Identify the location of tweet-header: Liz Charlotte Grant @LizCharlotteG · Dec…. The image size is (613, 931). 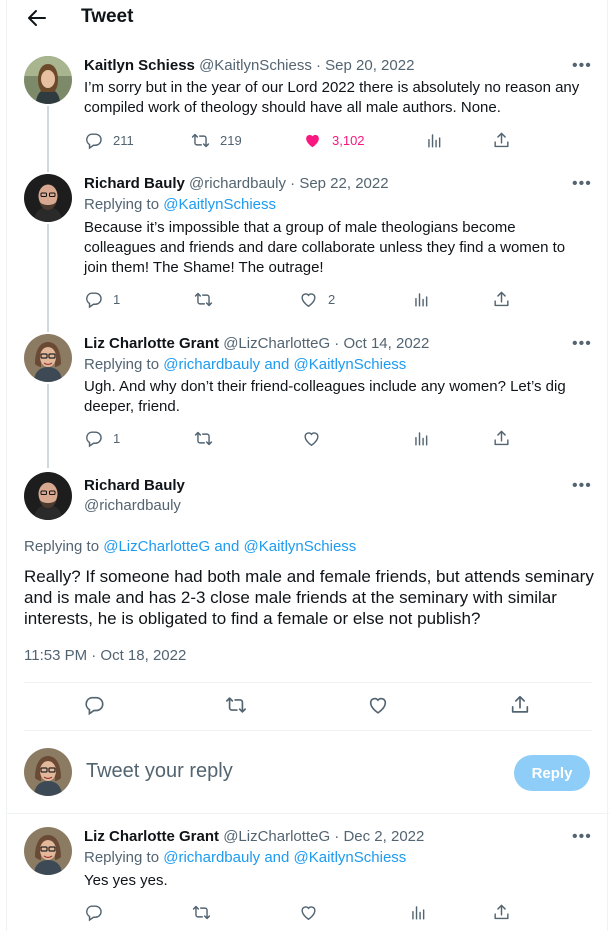
(254, 836).